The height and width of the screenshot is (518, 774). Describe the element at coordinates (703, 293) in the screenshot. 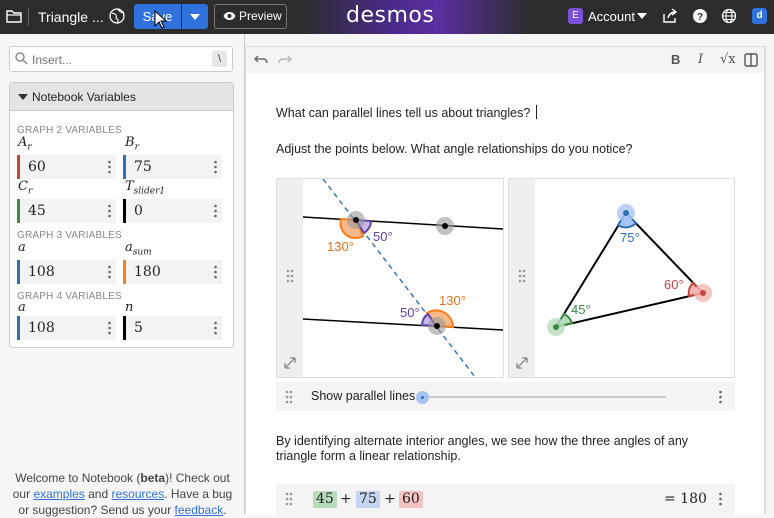

I see `vertex-right-core` at that location.